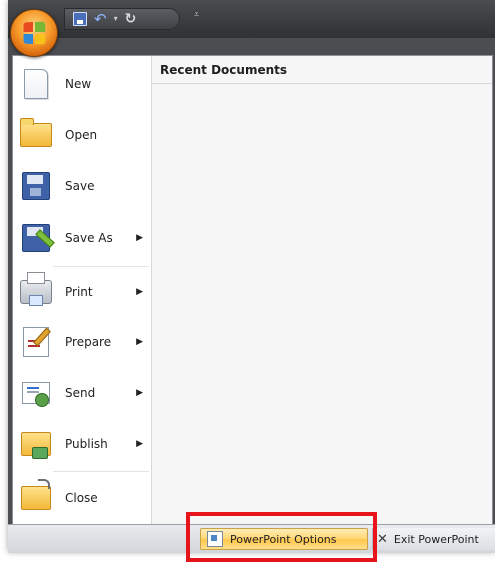 The width and height of the screenshot is (495, 563). I want to click on highlight-annotation-box, so click(281, 537).